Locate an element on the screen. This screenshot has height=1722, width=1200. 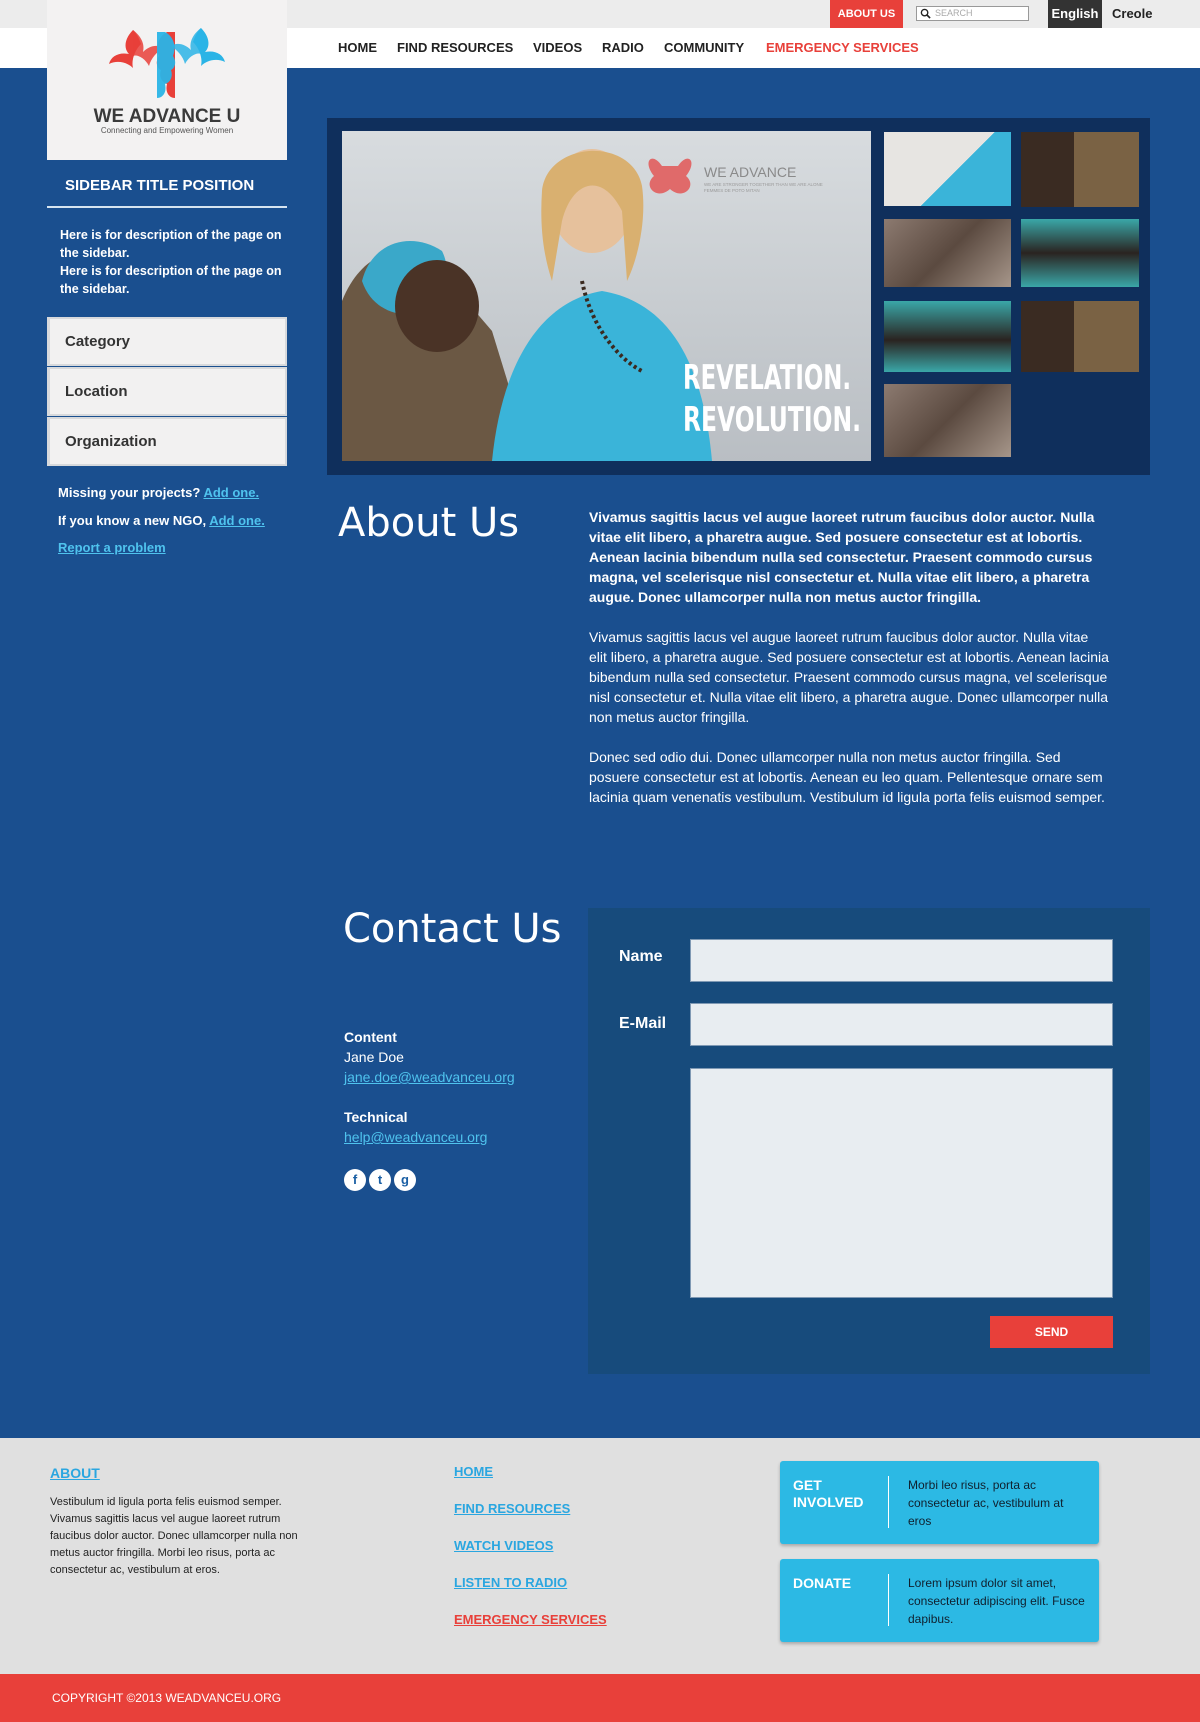
search-placeholder: SEARCH is located at coordinates (954, 13).